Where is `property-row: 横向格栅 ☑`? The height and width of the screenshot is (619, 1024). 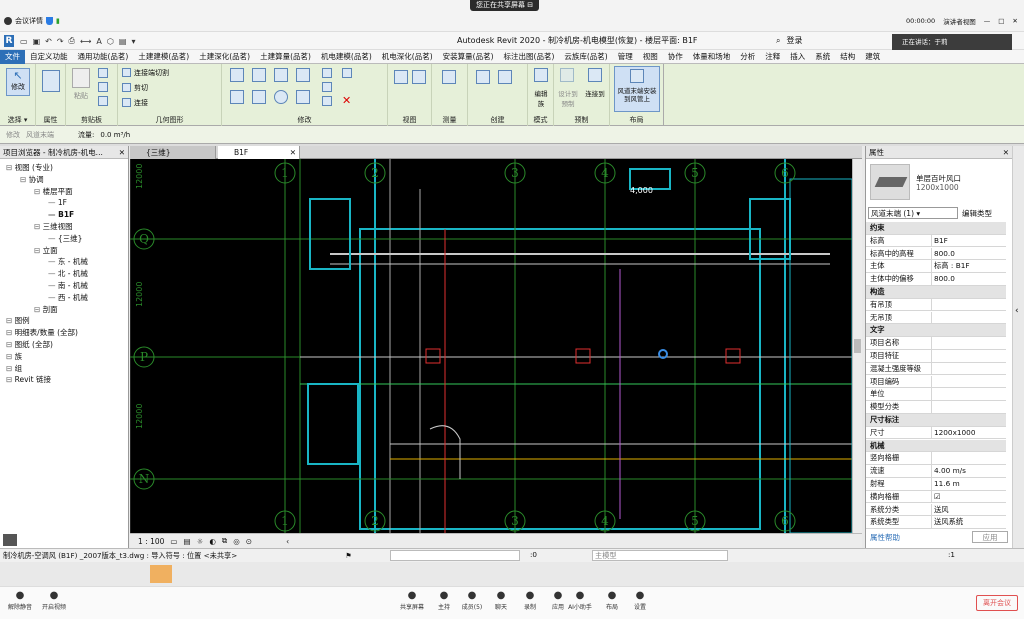 property-row: 横向格栅 ☑ is located at coordinates (936, 497).